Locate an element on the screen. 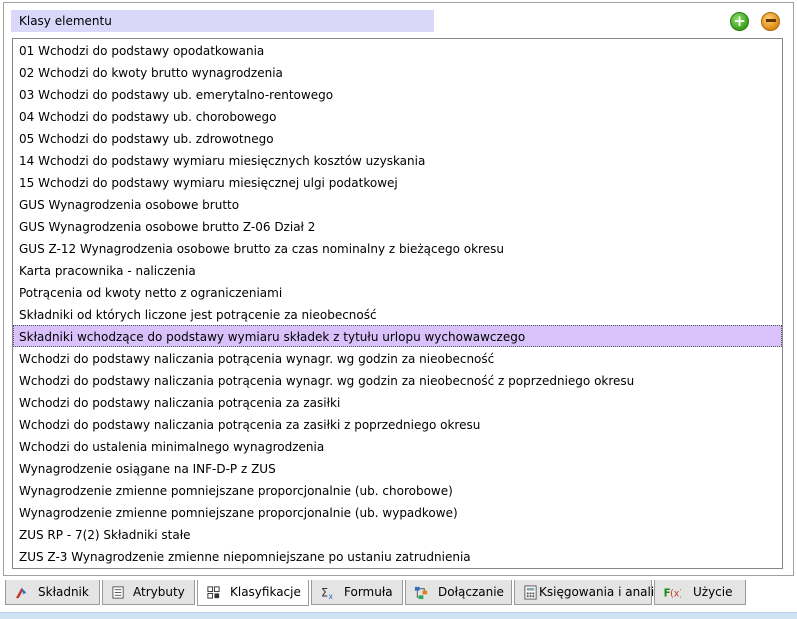 The height and width of the screenshot is (619, 797). svg-text: Σ is located at coordinates (324, 592).